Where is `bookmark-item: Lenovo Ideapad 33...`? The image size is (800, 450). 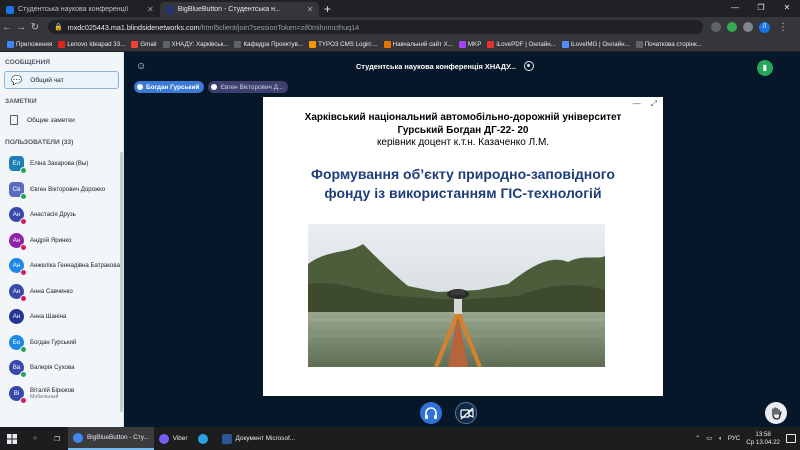 bookmark-item: Lenovo Ideapad 33... is located at coordinates (91, 44).